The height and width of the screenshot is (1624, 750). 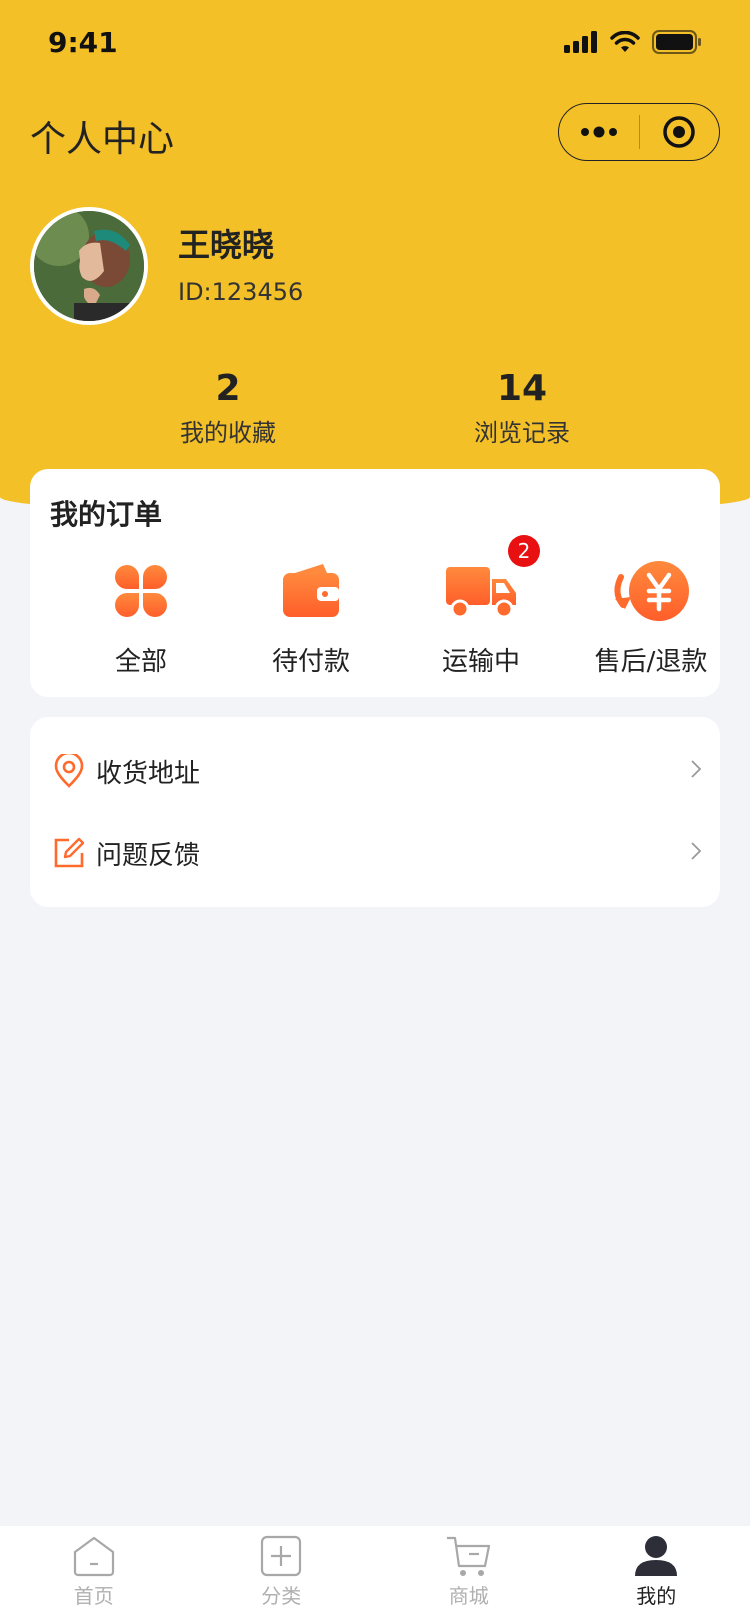 I want to click on order-all-label: 全部, so click(x=140, y=662).